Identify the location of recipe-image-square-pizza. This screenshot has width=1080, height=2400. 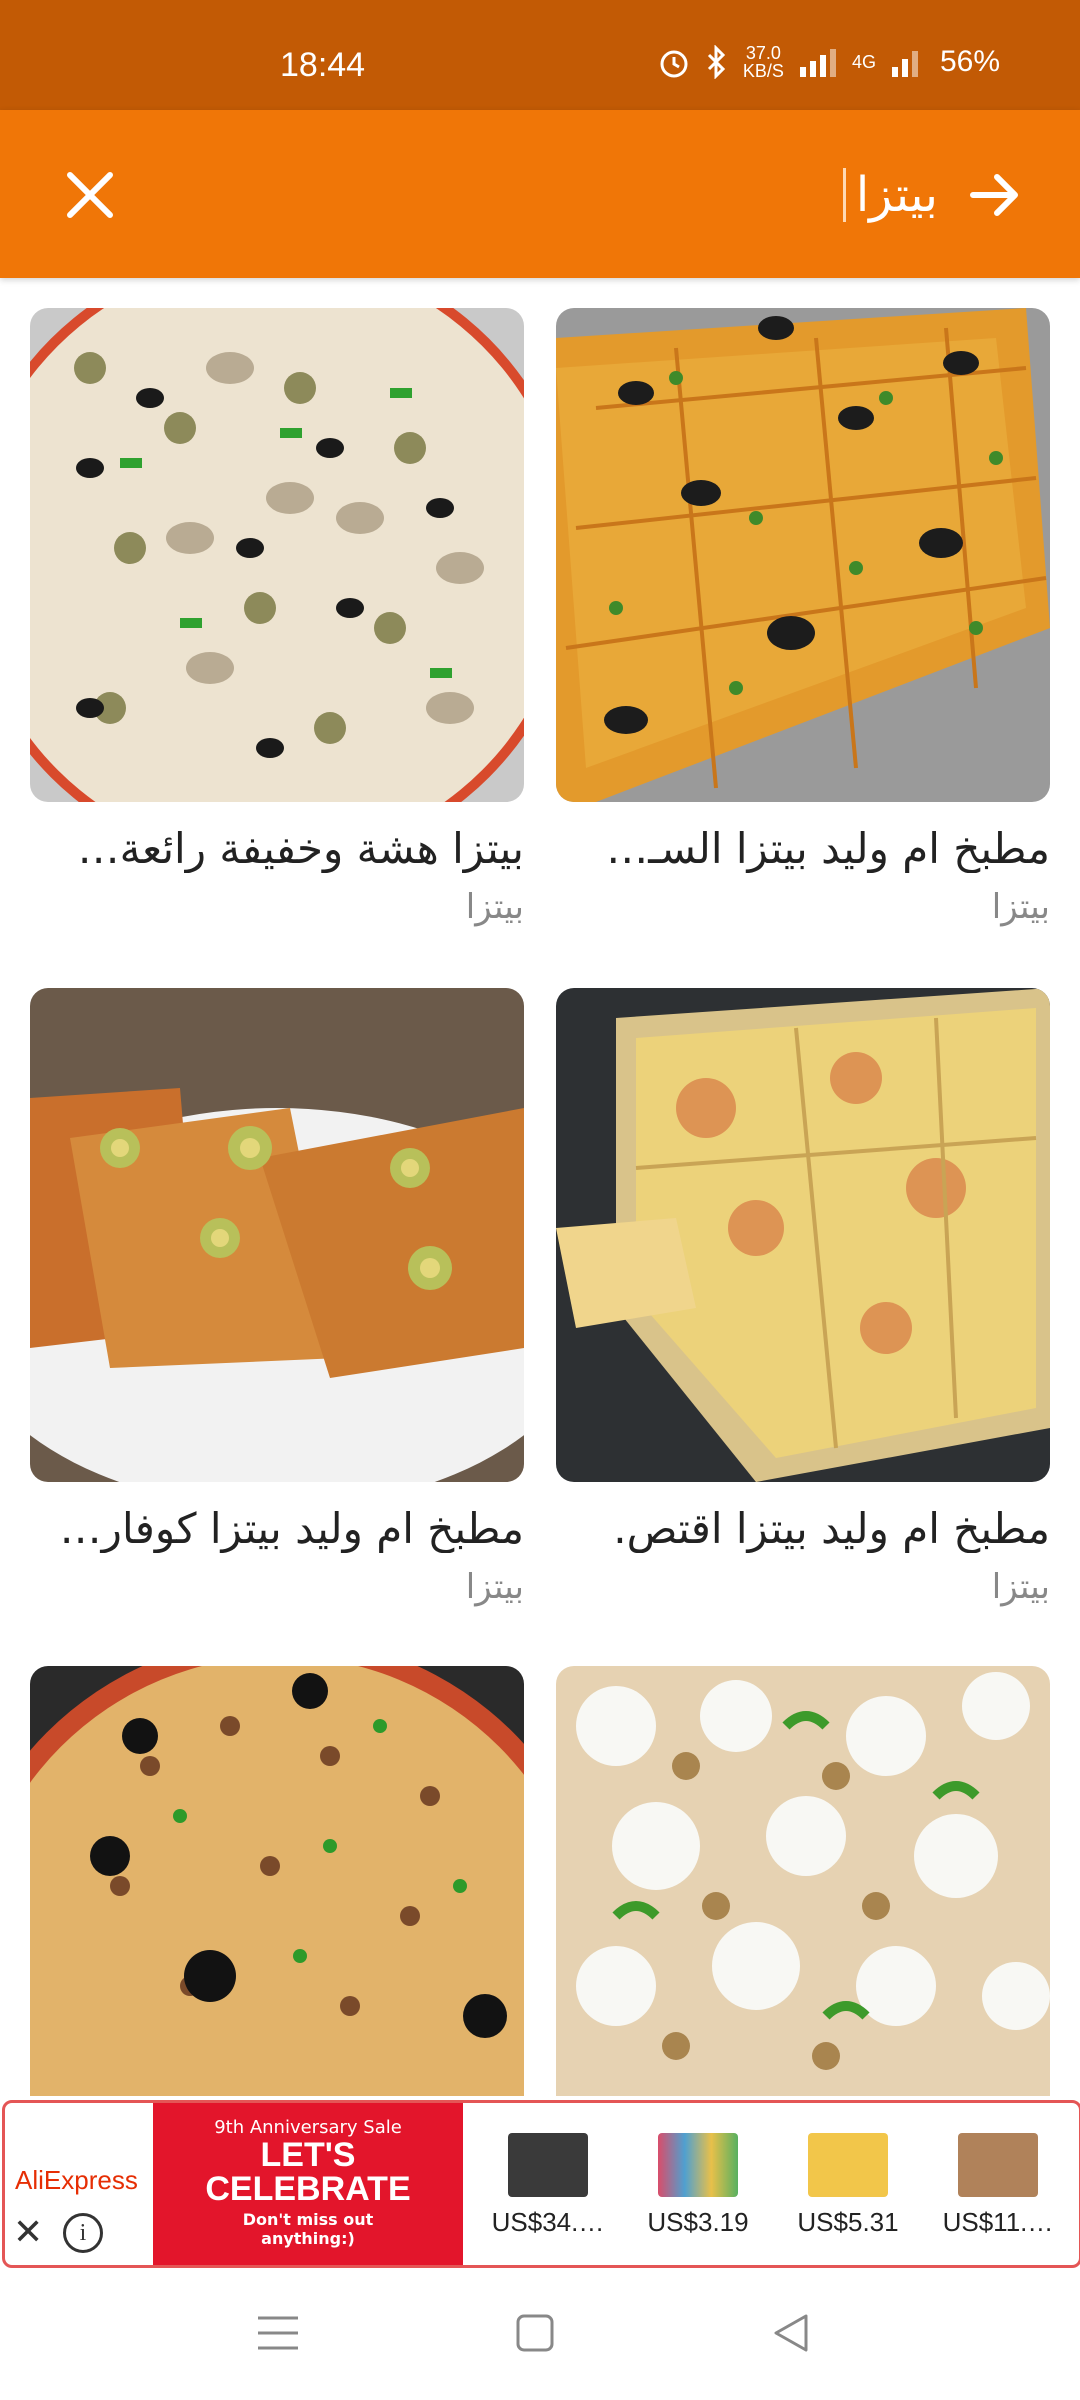
(803, 555).